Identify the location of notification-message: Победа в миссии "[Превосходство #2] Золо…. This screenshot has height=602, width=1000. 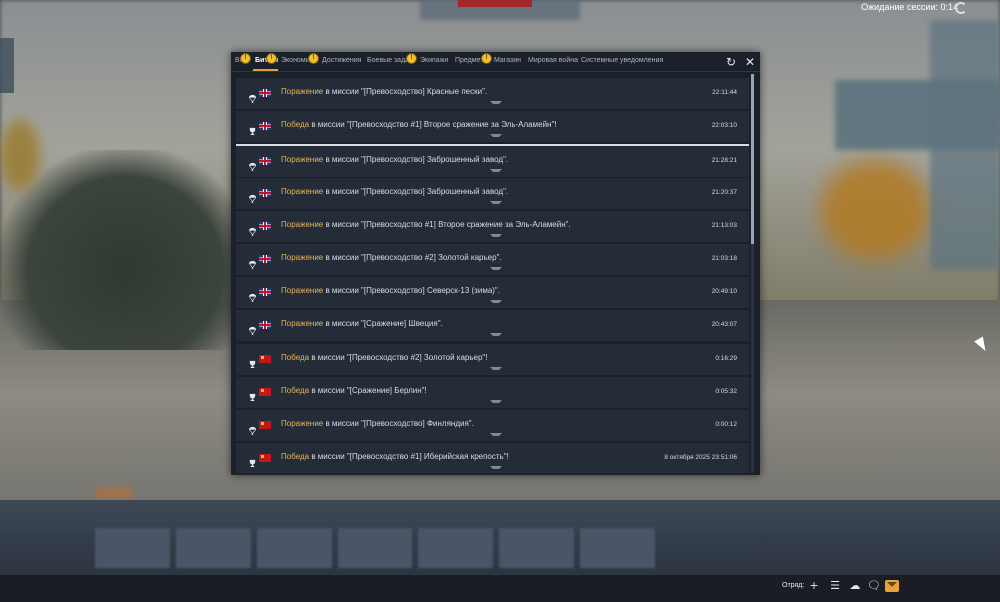
(384, 357).